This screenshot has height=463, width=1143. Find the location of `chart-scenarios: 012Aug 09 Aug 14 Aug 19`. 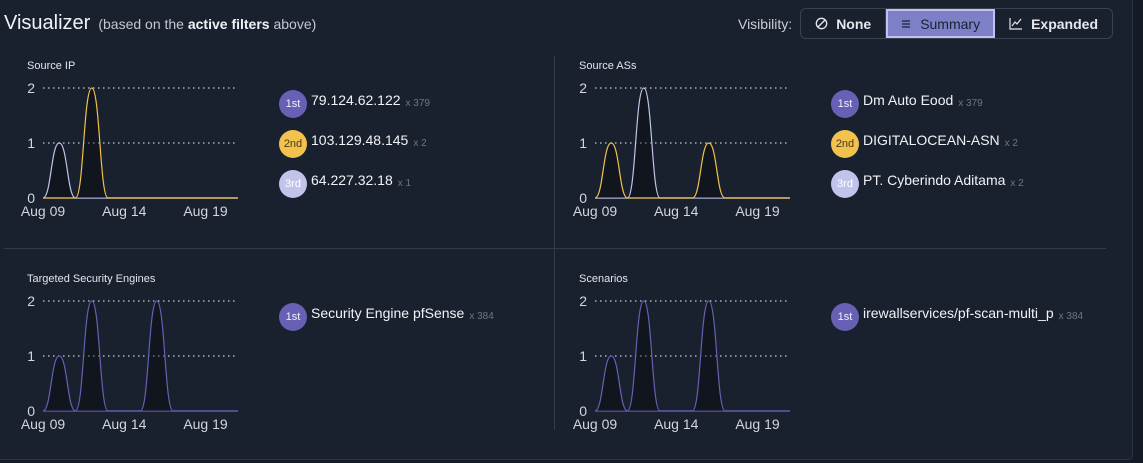

chart-scenarios: 012Aug 09 Aug 14 Aug 19 is located at coordinates (681, 362).